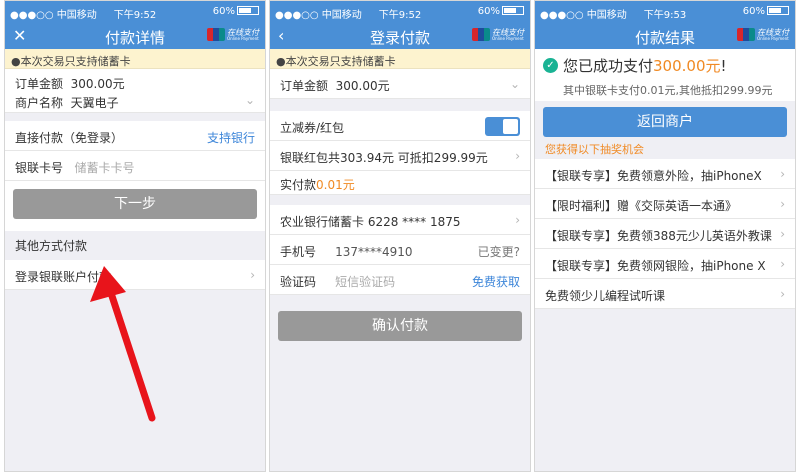 Image resolution: width=800 pixels, height=472 pixels. Describe the element at coordinates (335, 185) in the screenshot. I see `actual-pay-amount: 0.01元` at that location.